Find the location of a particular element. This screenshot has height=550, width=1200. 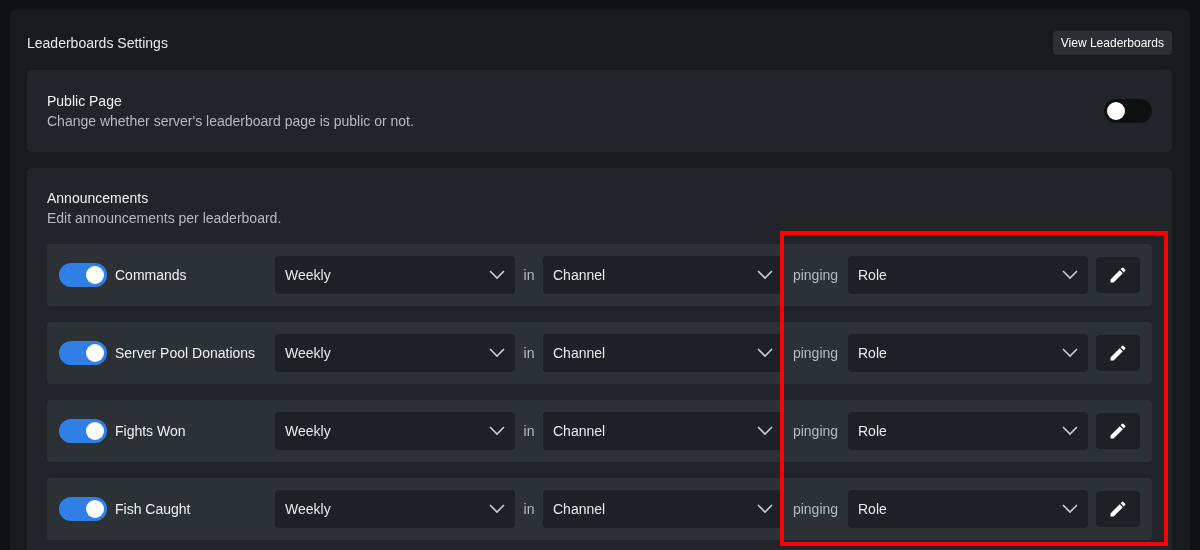

card-title: Announcements is located at coordinates (98, 198).